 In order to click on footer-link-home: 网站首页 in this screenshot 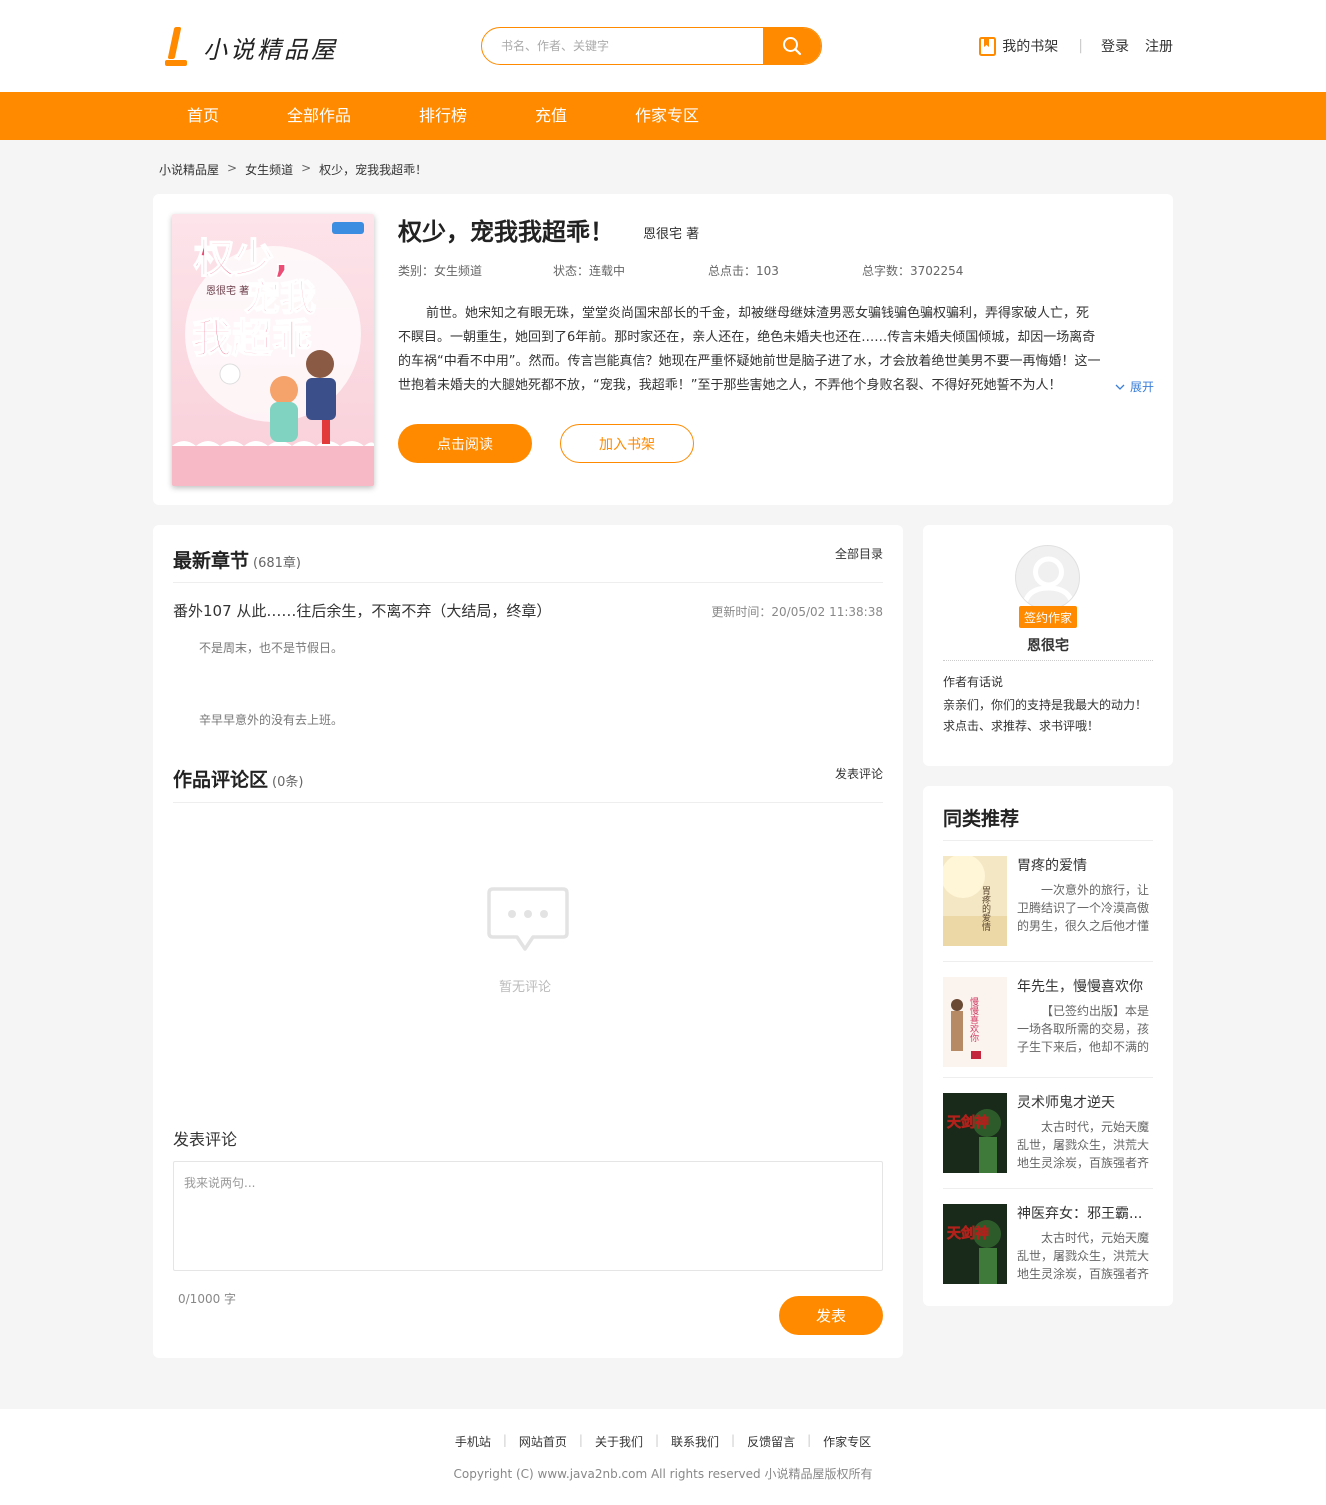, I will do `click(543, 1441)`.